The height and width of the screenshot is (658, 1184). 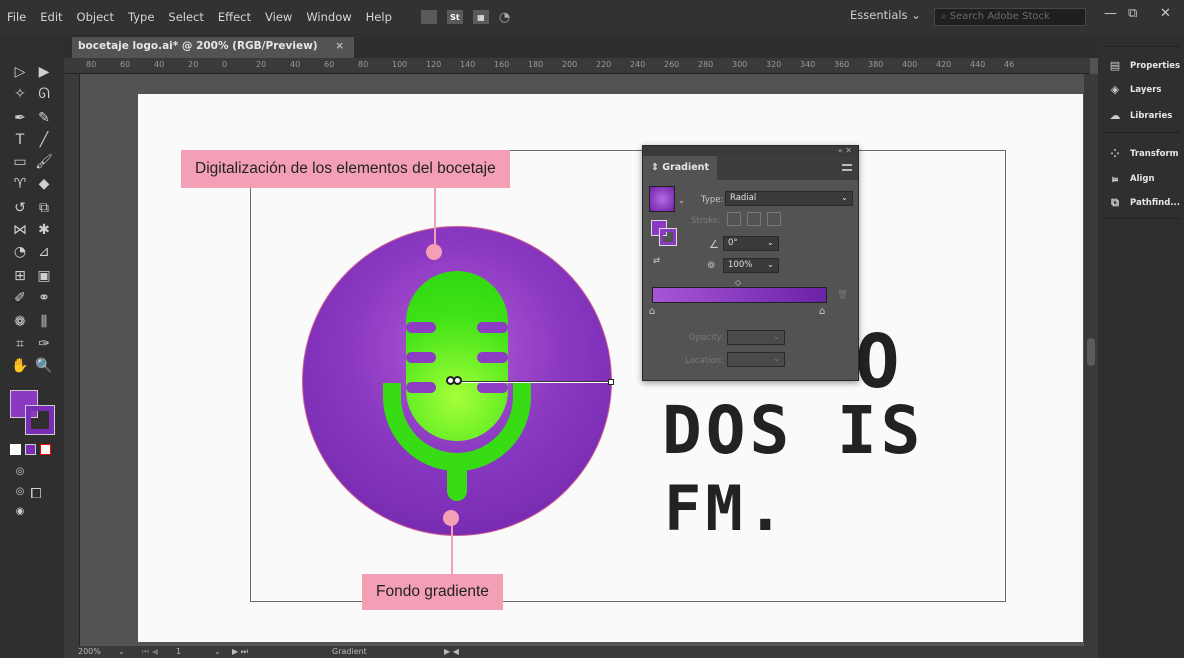 What do you see at coordinates (457, 427) in the screenshot?
I see `microphone-holder-icon` at bounding box center [457, 427].